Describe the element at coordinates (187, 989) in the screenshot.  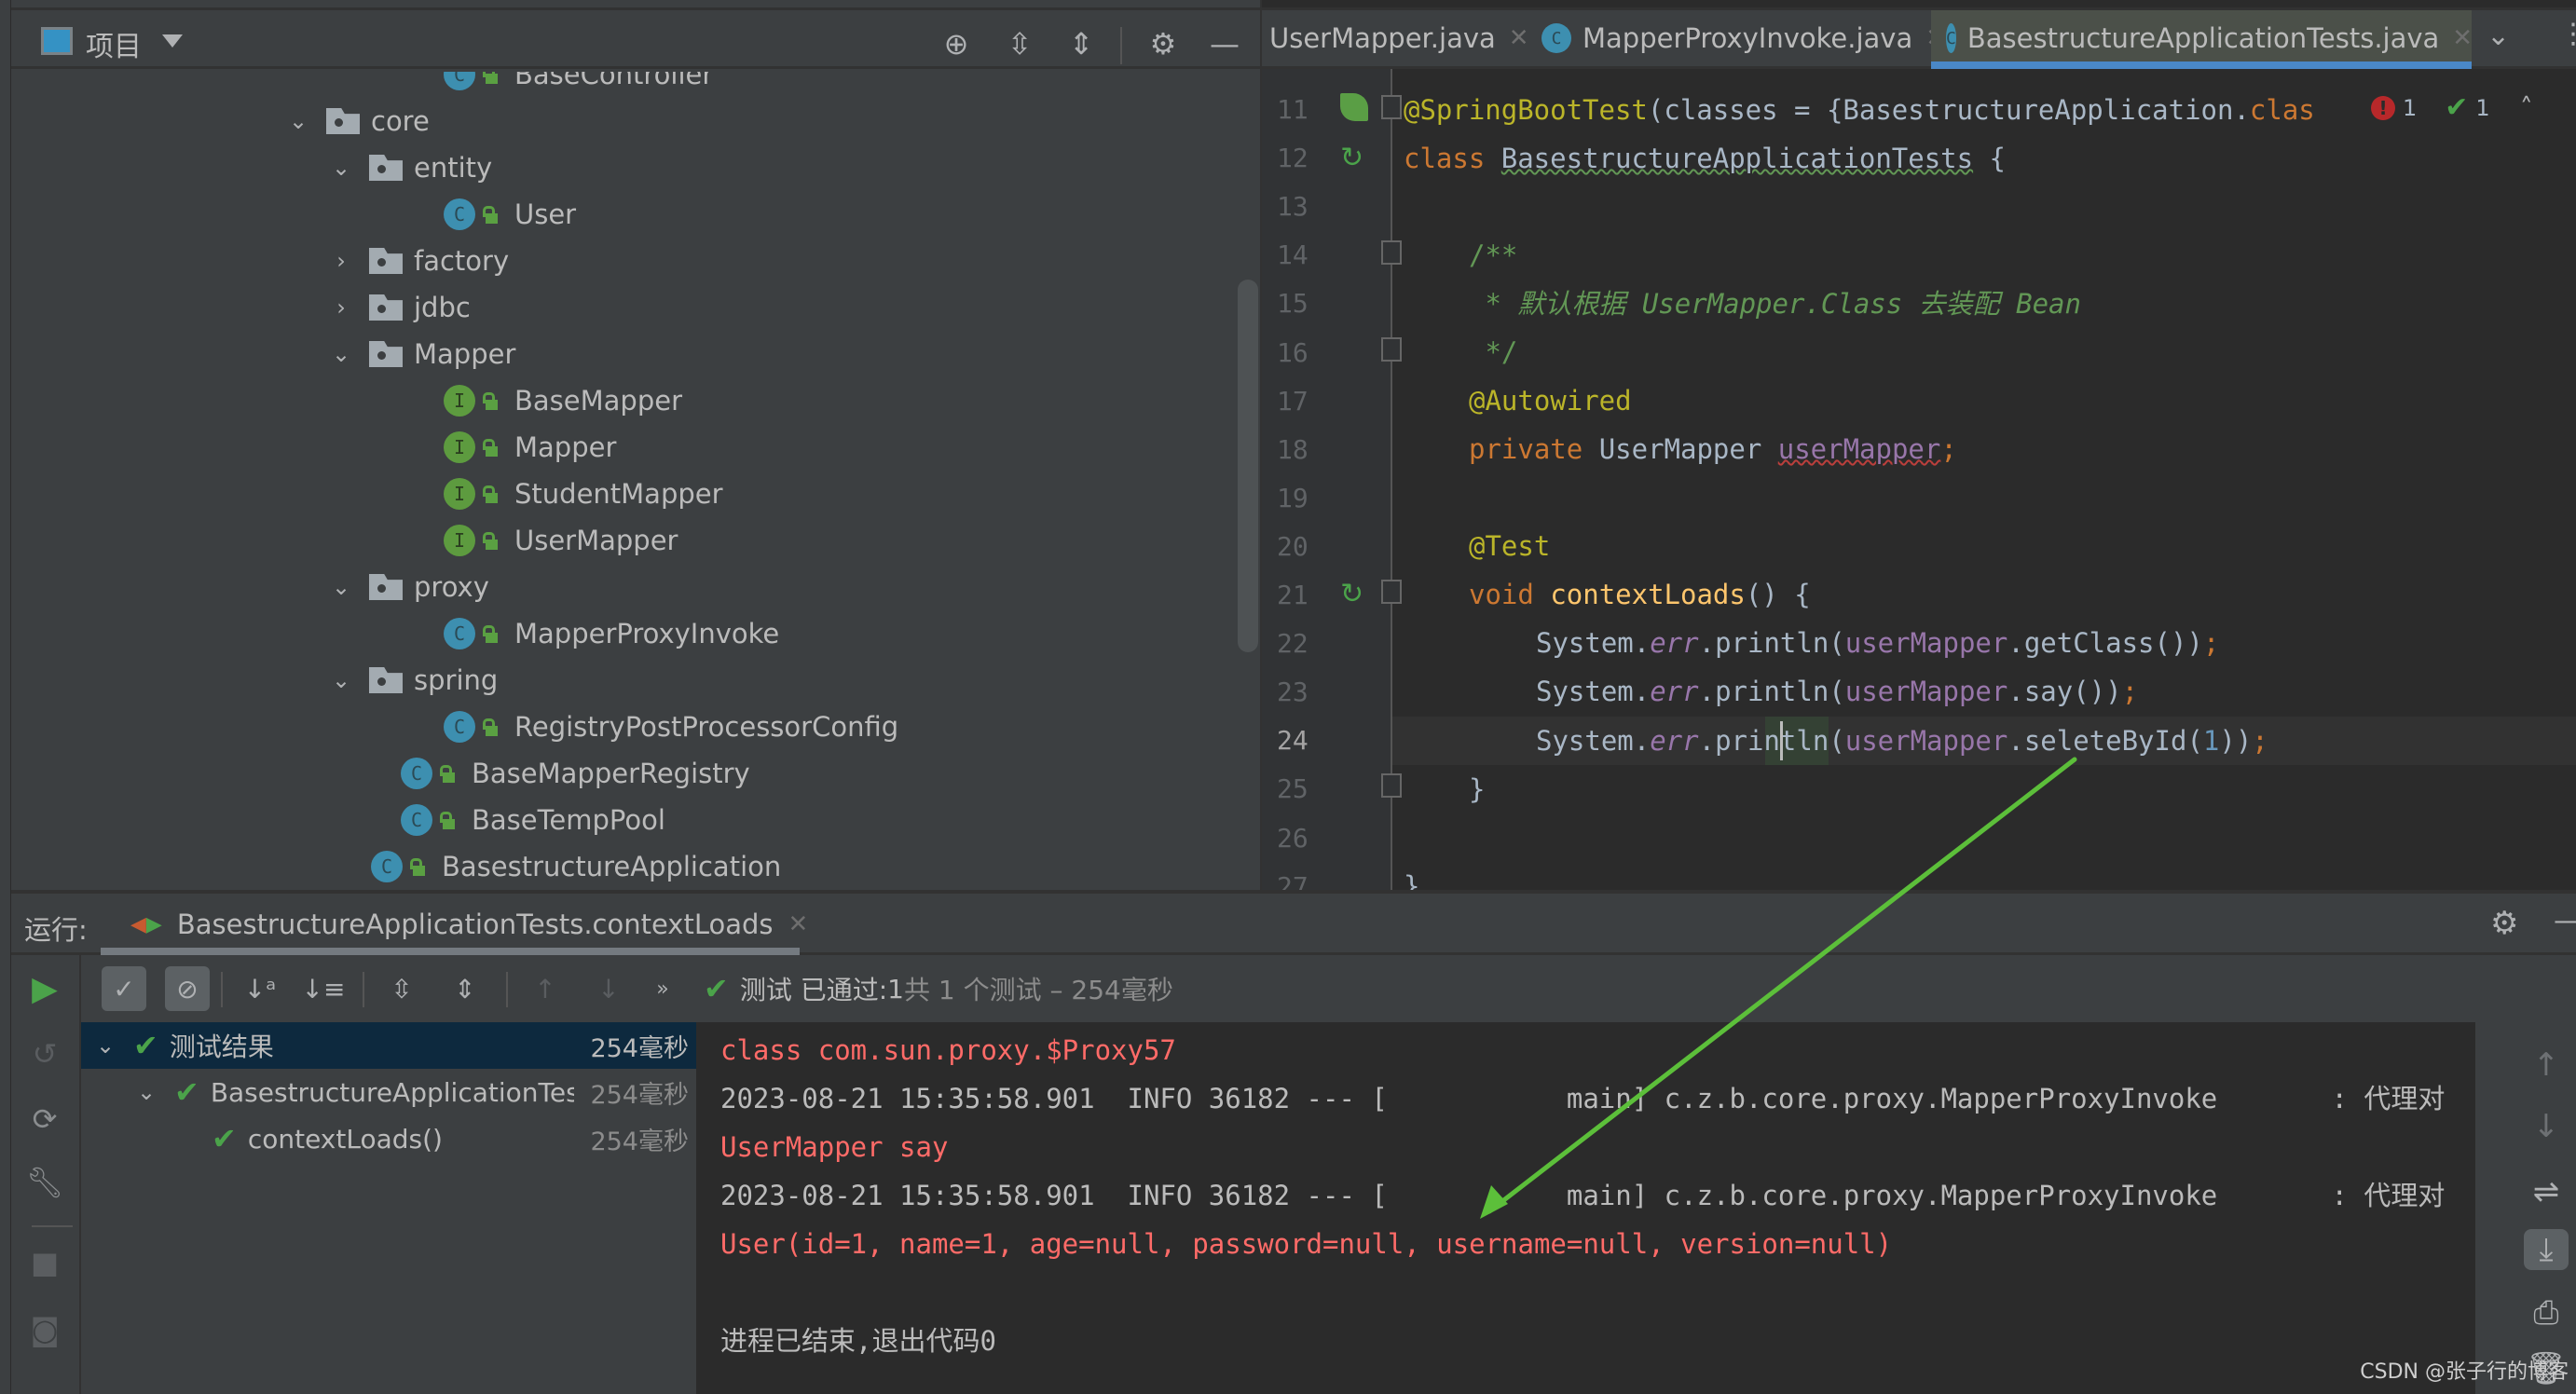
I see `show-ignored-toggle: ⊘` at that location.